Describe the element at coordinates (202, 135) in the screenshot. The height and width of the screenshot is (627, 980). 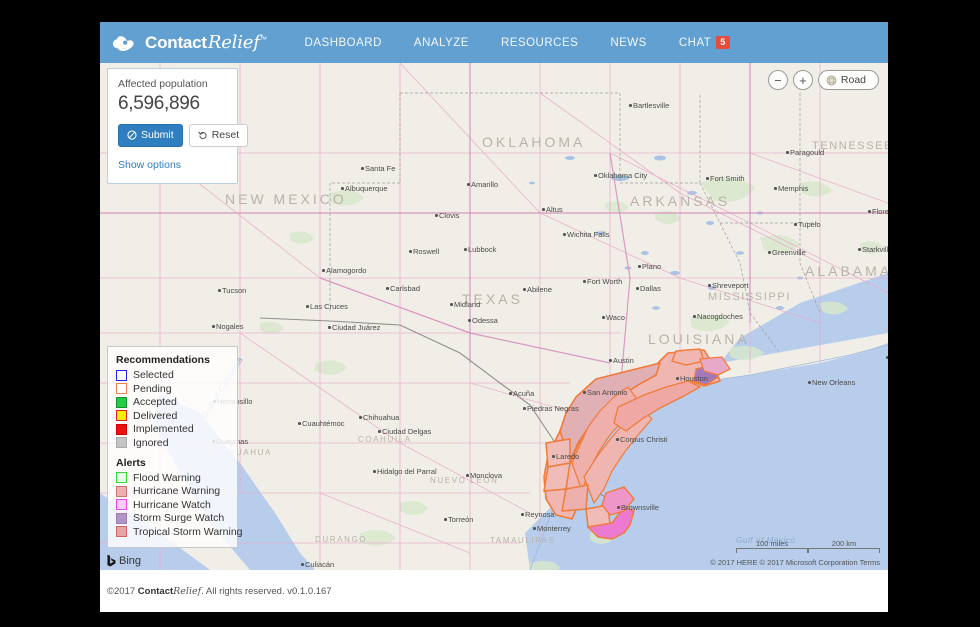
I see `undo-arrow-icon` at that location.